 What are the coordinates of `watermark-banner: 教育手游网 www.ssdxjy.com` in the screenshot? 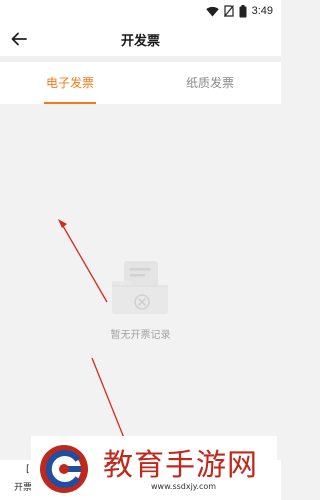 It's located at (154, 468).